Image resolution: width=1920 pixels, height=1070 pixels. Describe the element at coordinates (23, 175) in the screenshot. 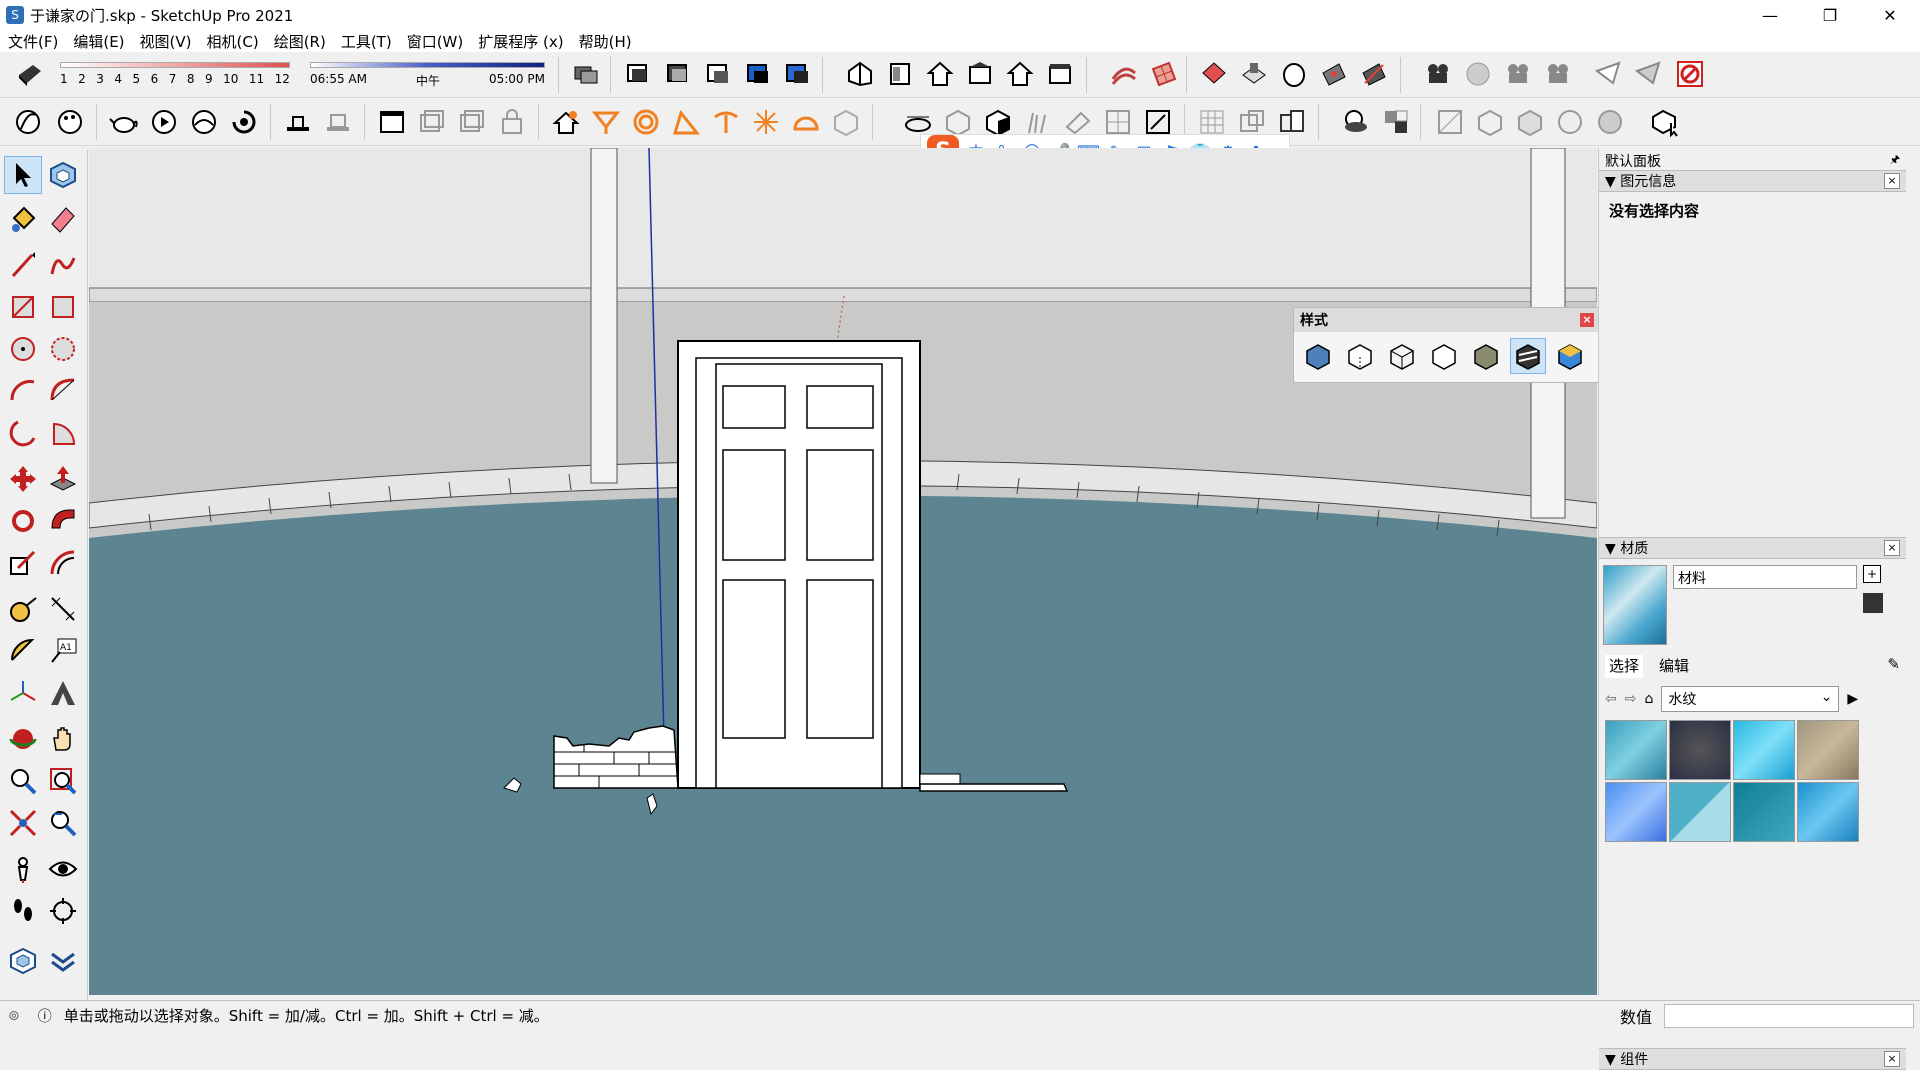

I see `select-tool-icon` at that location.